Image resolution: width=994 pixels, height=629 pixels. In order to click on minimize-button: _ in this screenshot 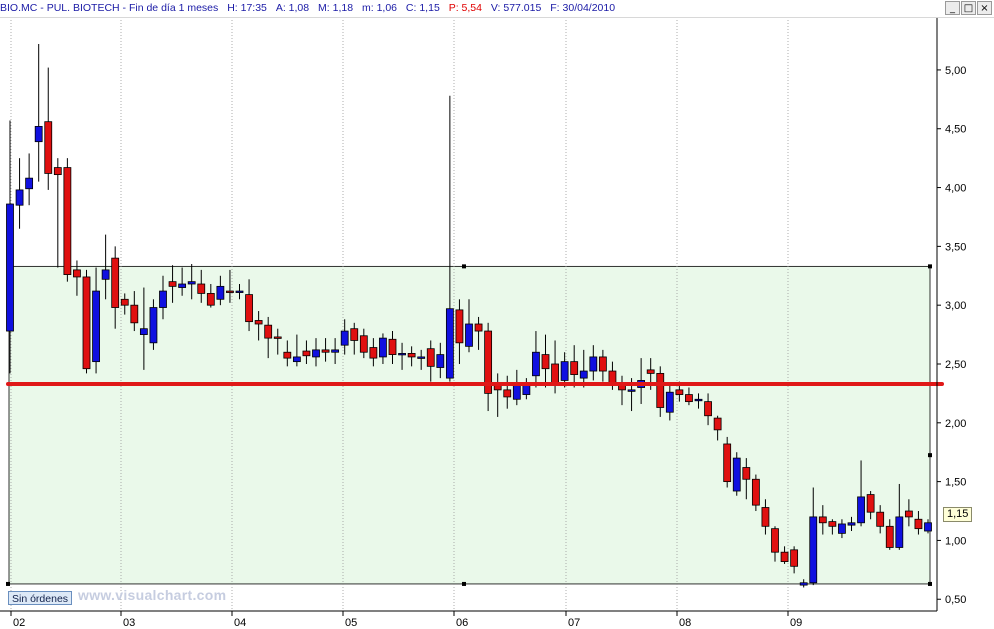, I will do `click(952, 8)`.